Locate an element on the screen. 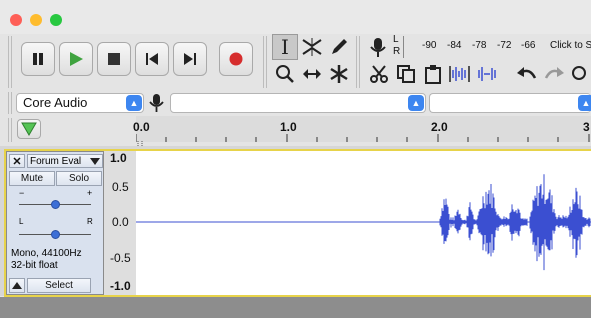 Image resolution: width=591 pixels, height=318 pixels. triangle-down-icon is located at coordinates (29, 129).